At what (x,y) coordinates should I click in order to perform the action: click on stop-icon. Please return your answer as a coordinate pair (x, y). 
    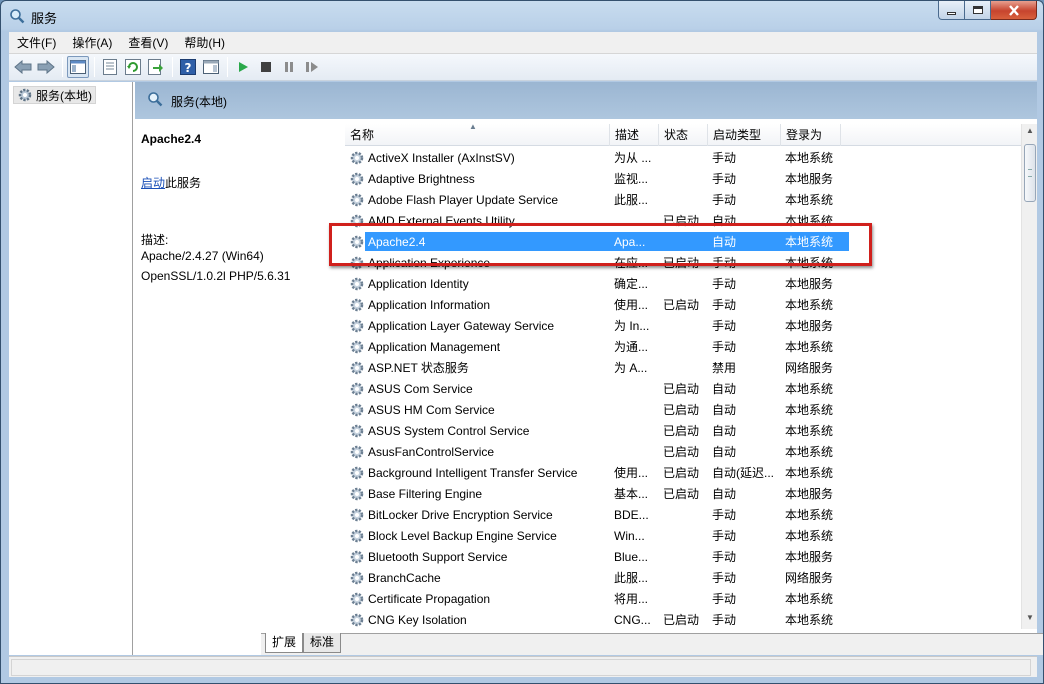
    Looking at the image, I should click on (266, 67).